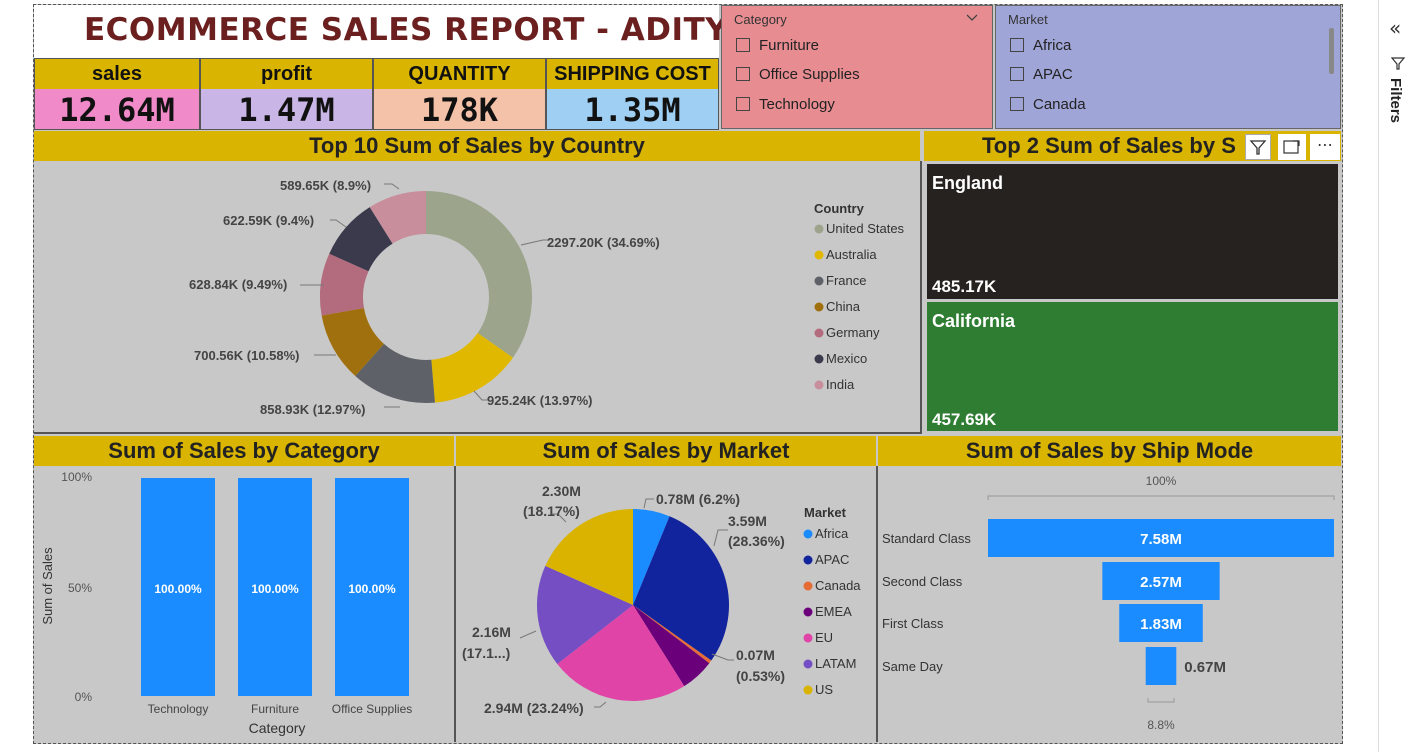 This screenshot has width=1415, height=752. I want to click on market-option-canada: Canada, so click(1048, 104).